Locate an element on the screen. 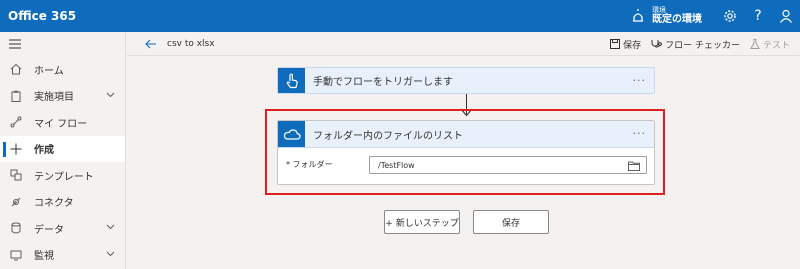 This screenshot has width=800, height=269. flow-checker-command: フロー チェッカー is located at coordinates (695, 44).